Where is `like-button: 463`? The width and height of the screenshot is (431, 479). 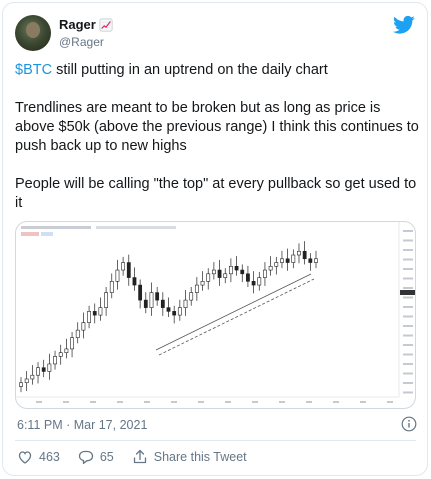
like-button: 463 is located at coordinates (38, 457).